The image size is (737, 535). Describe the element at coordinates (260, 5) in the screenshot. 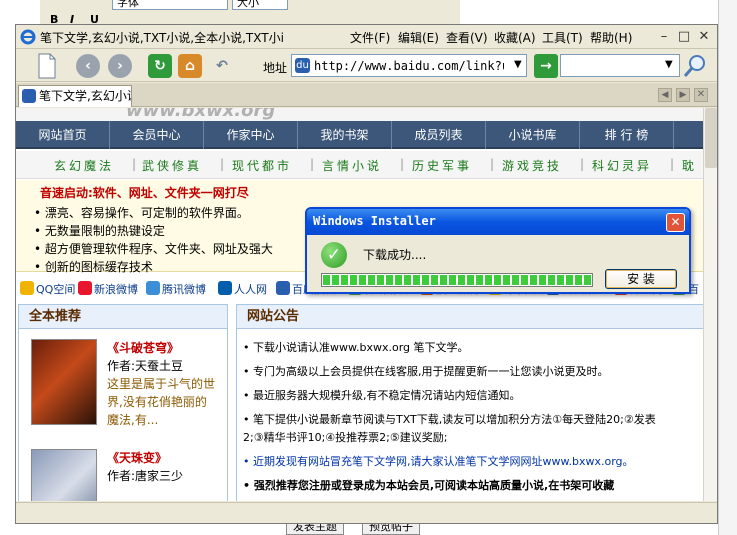

I see `font-size-select: 大小` at that location.